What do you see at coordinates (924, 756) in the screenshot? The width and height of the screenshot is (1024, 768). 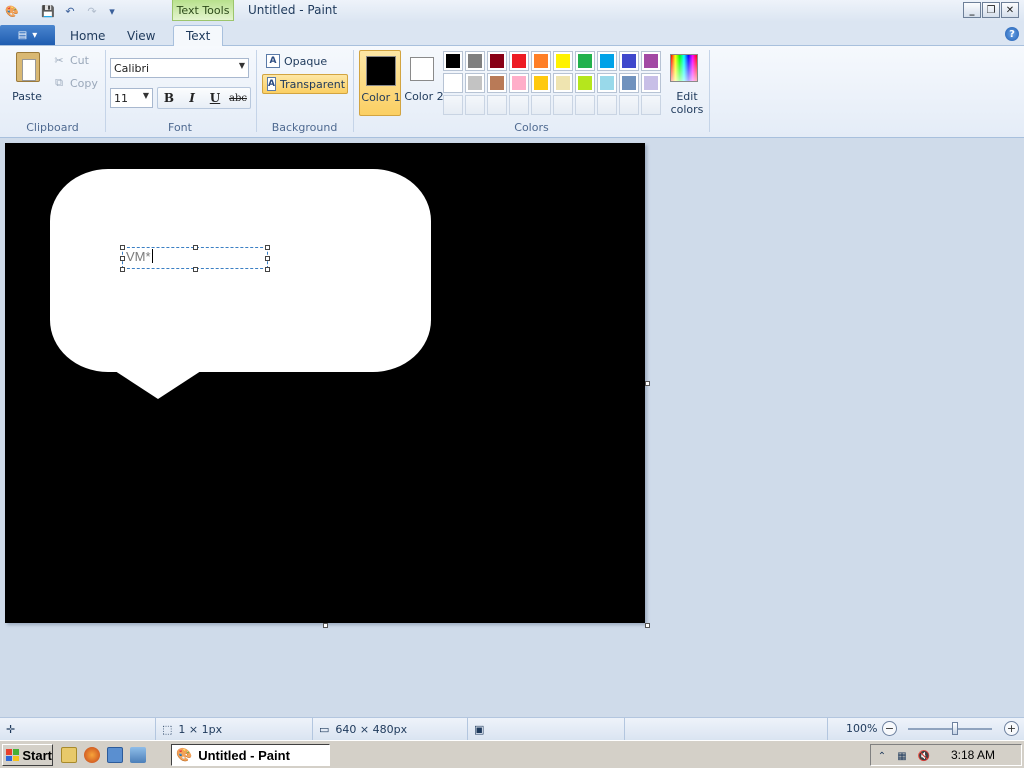 I see `volume-muted-icon: 🔇` at bounding box center [924, 756].